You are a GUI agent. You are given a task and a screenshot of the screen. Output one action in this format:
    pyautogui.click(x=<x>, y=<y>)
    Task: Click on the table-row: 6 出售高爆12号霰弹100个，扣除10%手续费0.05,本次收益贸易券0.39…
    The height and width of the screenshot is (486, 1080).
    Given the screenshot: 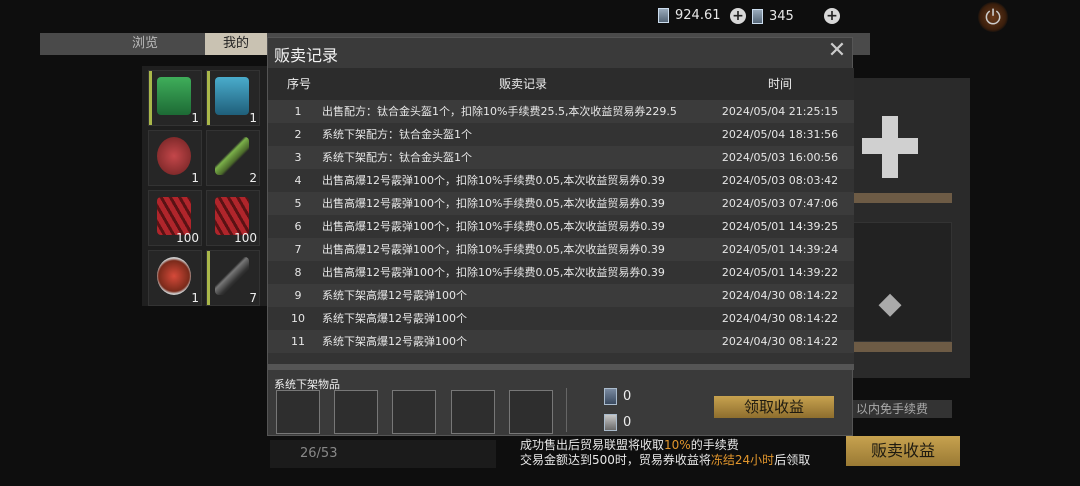 What is the action you would take?
    pyautogui.click(x=566, y=226)
    